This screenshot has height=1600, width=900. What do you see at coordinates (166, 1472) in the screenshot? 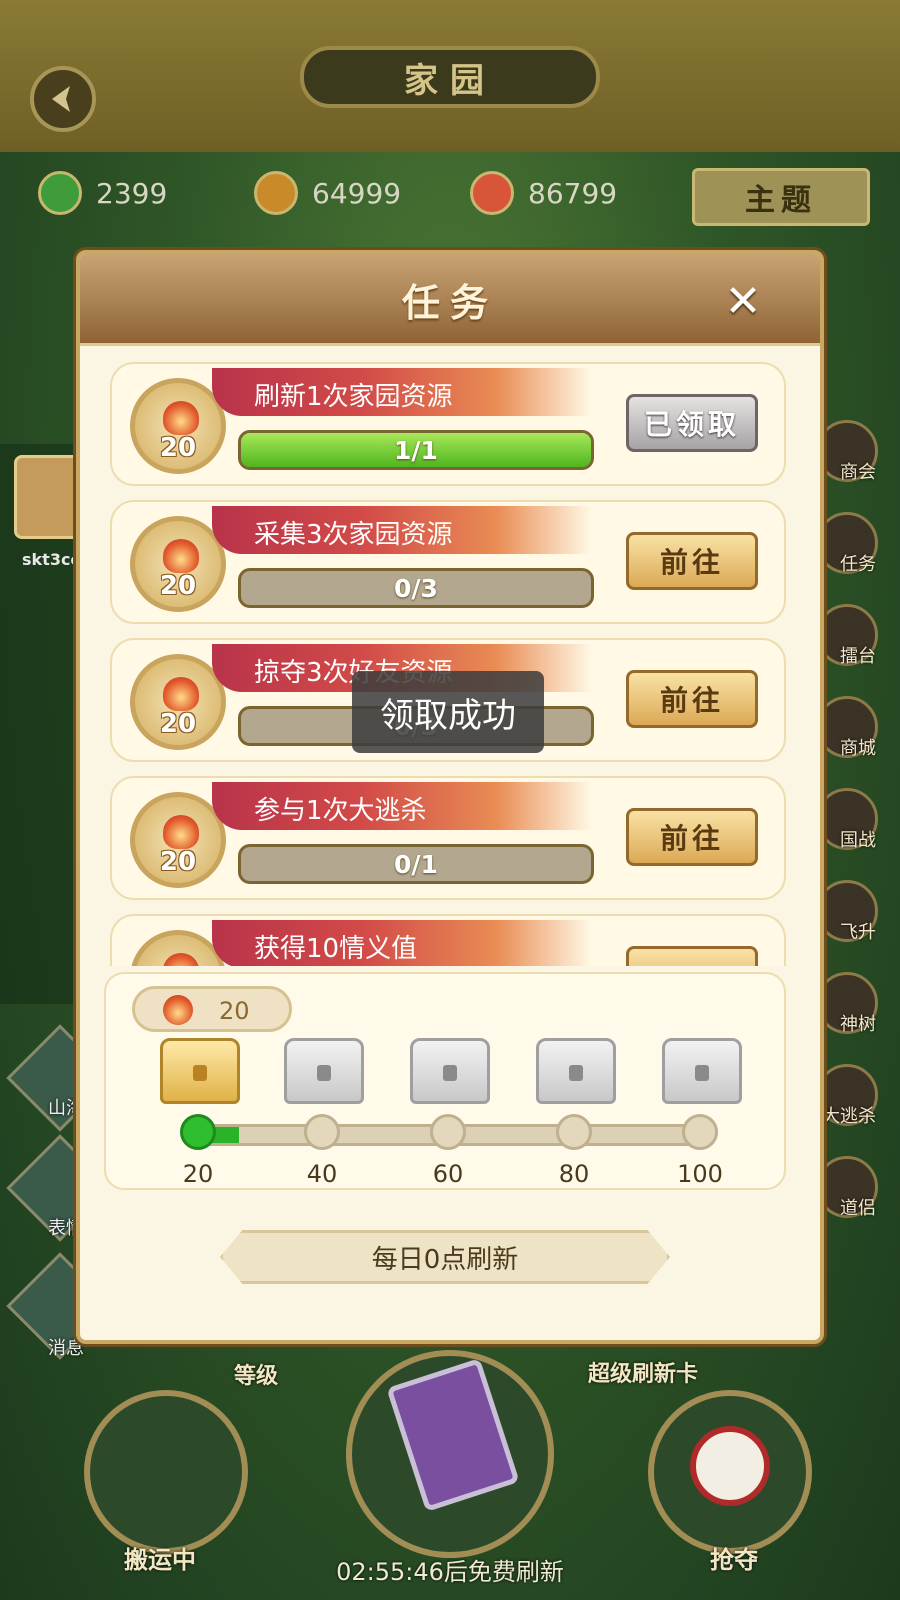
I see `backpack-button` at bounding box center [166, 1472].